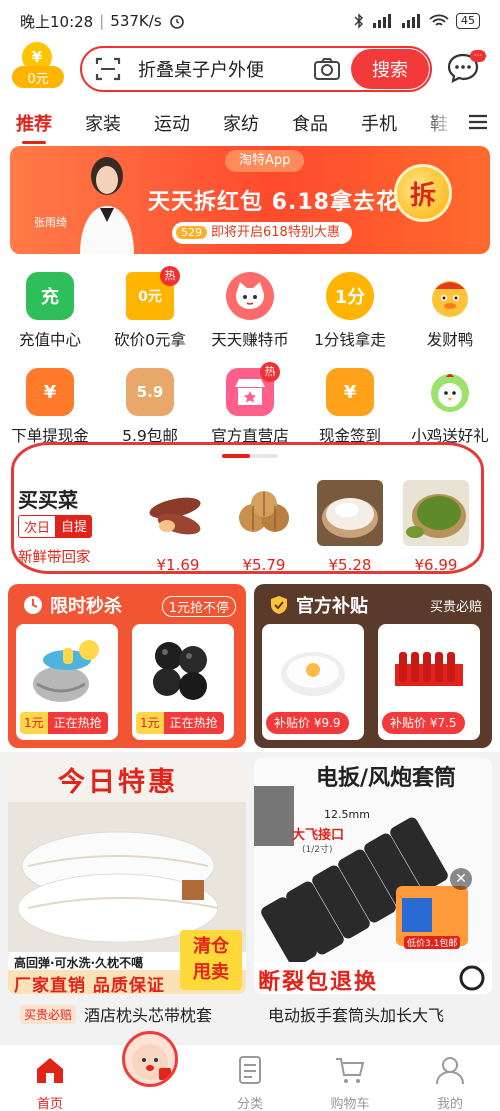 This screenshot has height=1111, width=500. What do you see at coordinates (103, 123) in the screenshot?
I see `tab-home: 家装` at bounding box center [103, 123].